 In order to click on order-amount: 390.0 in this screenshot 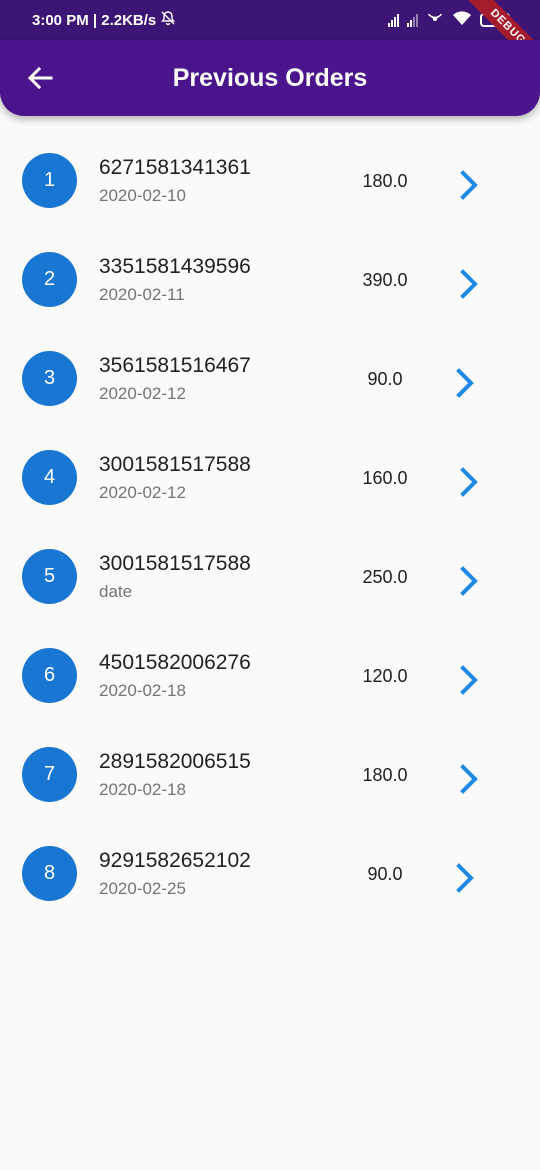, I will do `click(385, 280)`.